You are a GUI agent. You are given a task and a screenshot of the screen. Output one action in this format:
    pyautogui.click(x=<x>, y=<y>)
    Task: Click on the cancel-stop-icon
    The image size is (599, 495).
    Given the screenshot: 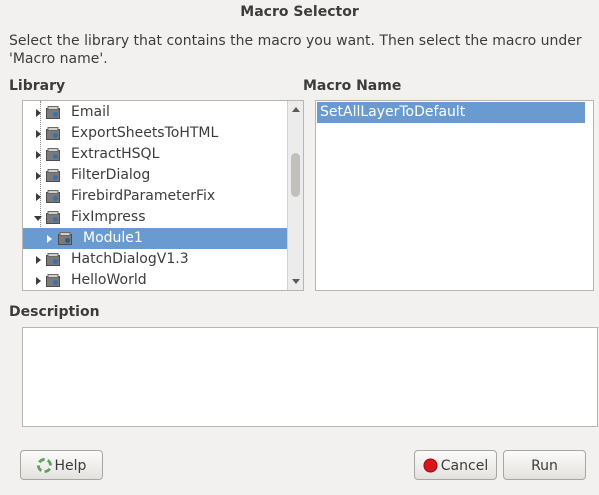 What is the action you would take?
    pyautogui.click(x=430, y=465)
    